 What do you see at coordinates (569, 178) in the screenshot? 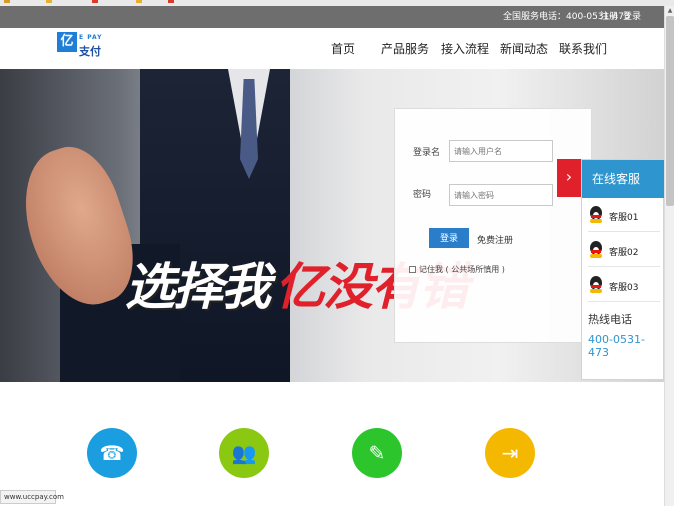
I see `service-toggle-button: ›` at bounding box center [569, 178].